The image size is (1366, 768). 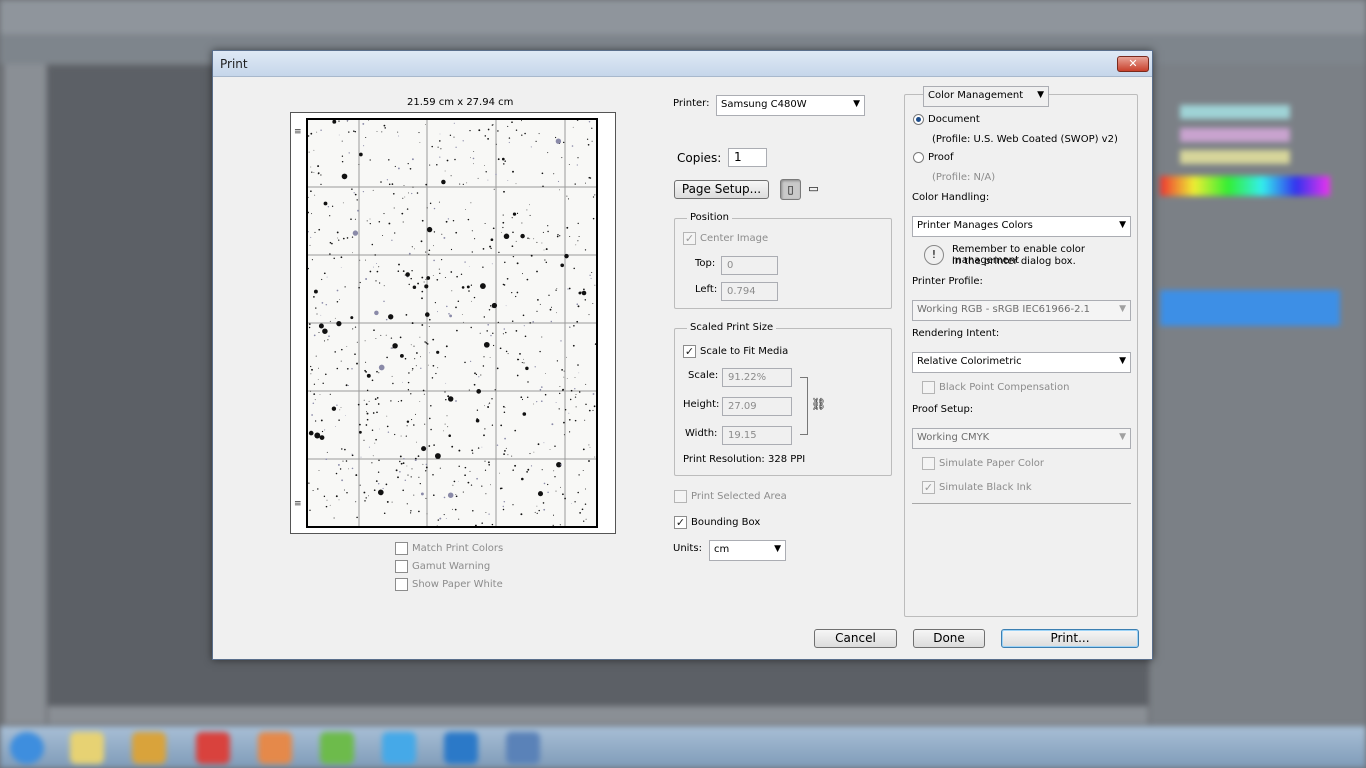 I want to click on done-button: Done, so click(x=949, y=638).